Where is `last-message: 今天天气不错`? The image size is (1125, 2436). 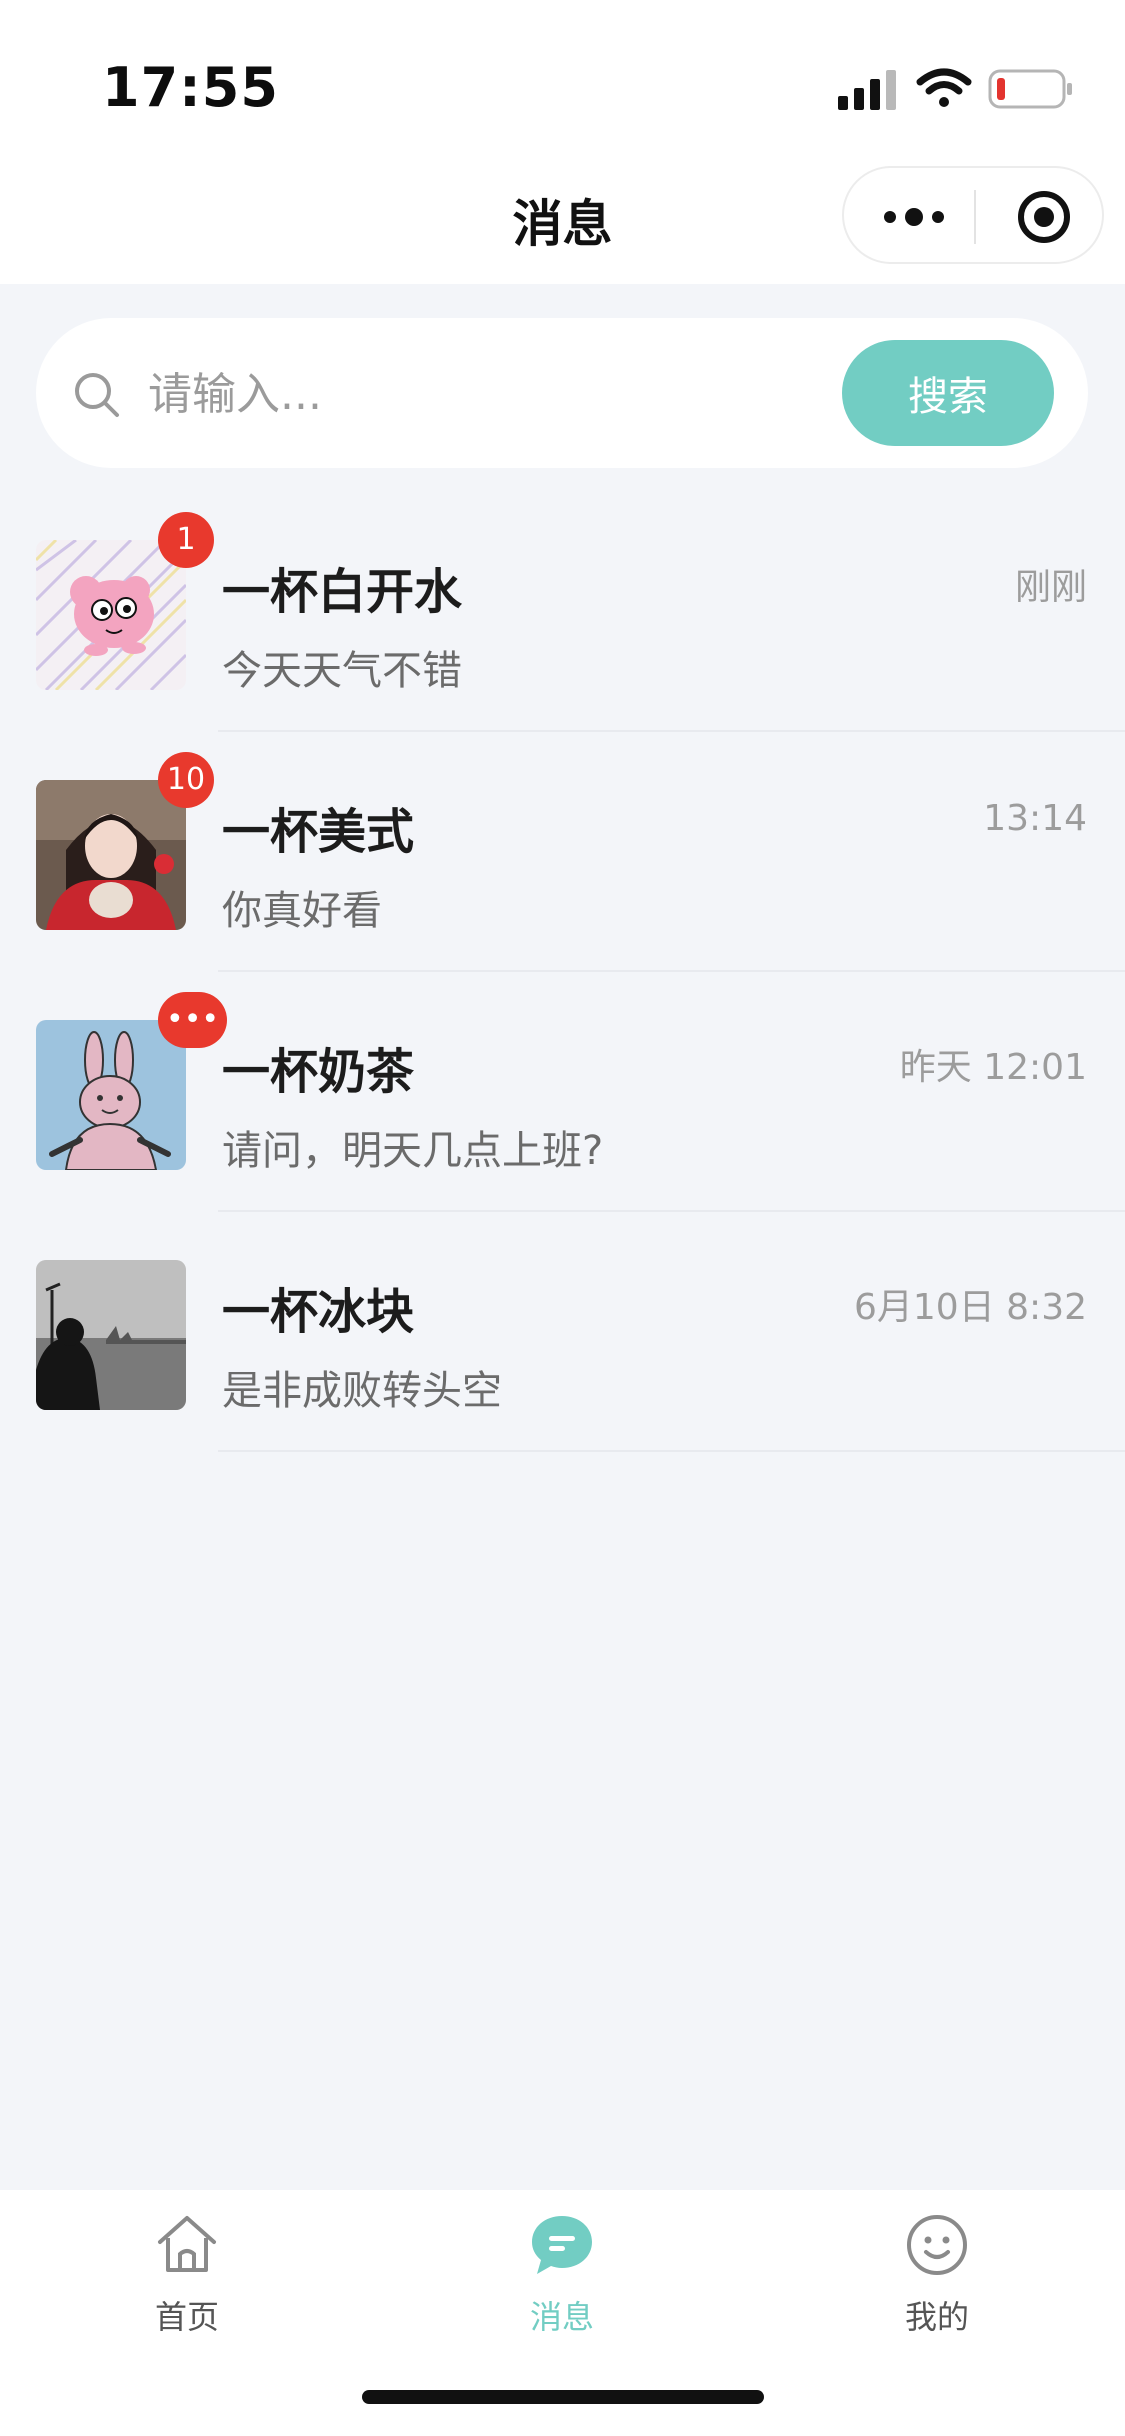
last-message: 今天天气不错 is located at coordinates (342, 671).